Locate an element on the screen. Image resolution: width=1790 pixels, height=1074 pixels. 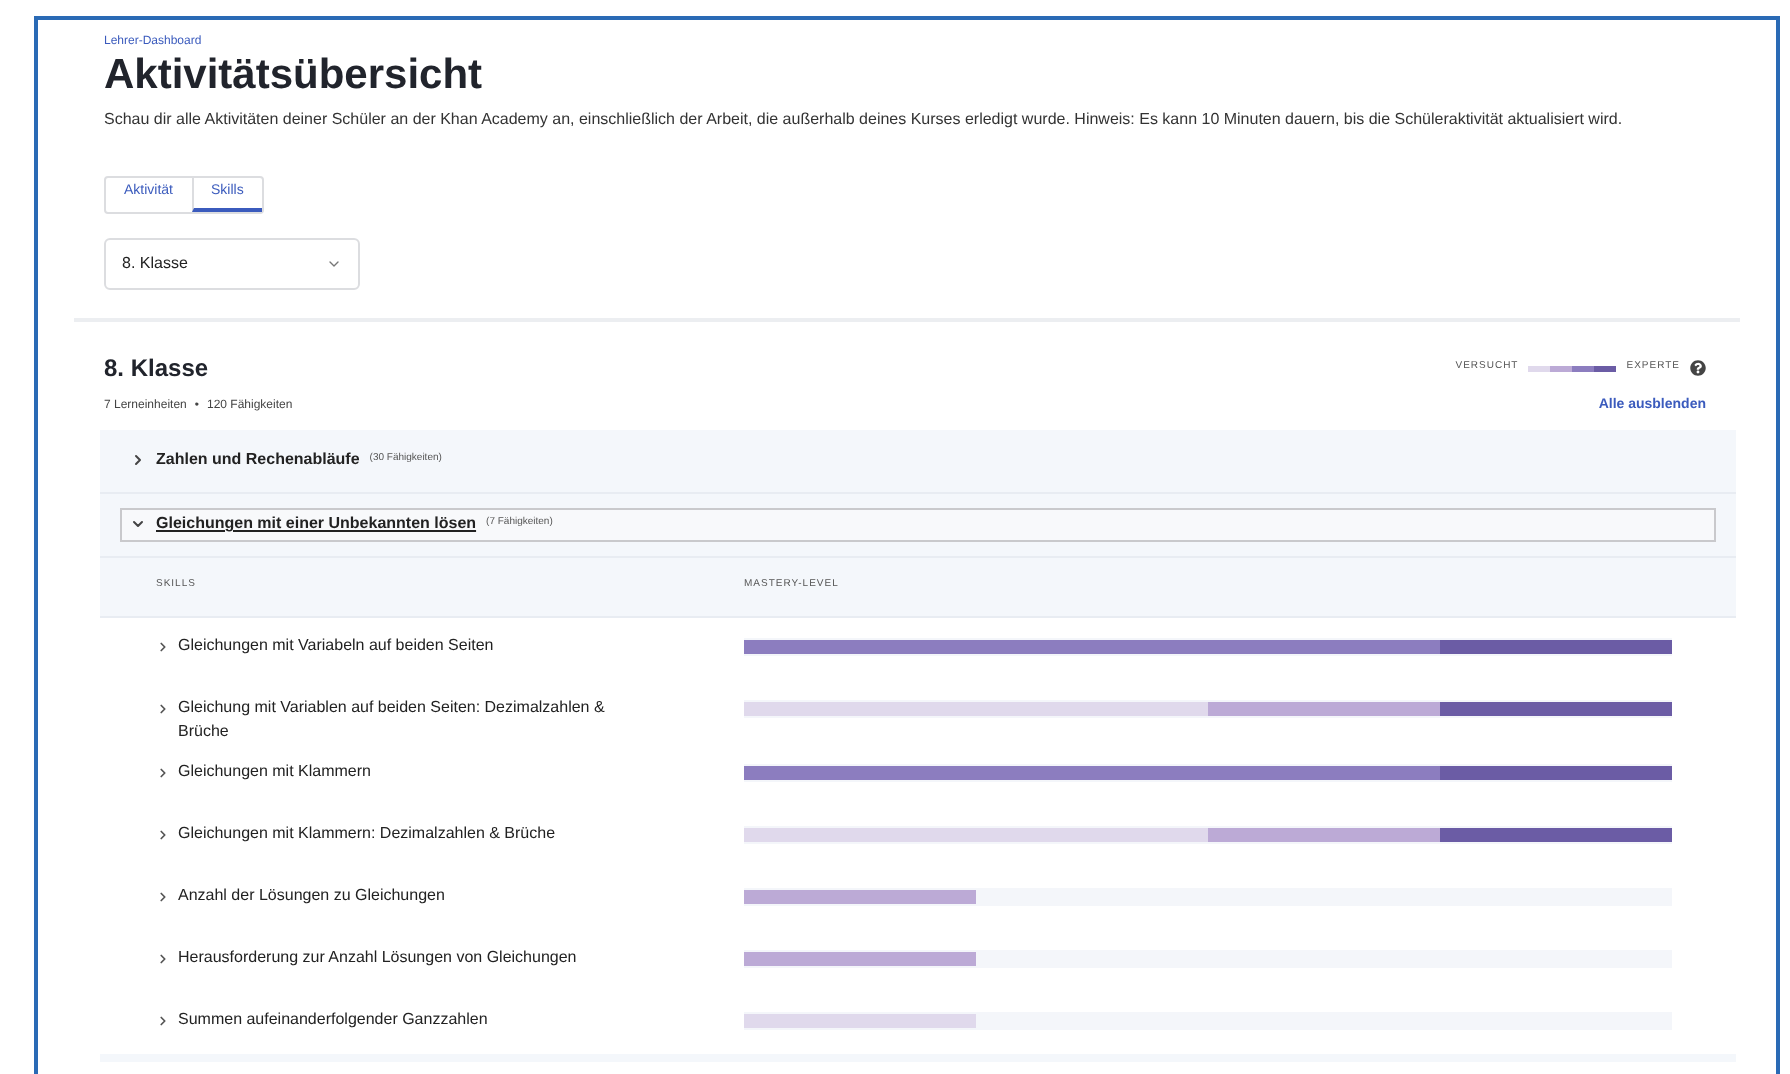
skill-name: Gleichungen mit Klammern is located at coordinates (274, 771).